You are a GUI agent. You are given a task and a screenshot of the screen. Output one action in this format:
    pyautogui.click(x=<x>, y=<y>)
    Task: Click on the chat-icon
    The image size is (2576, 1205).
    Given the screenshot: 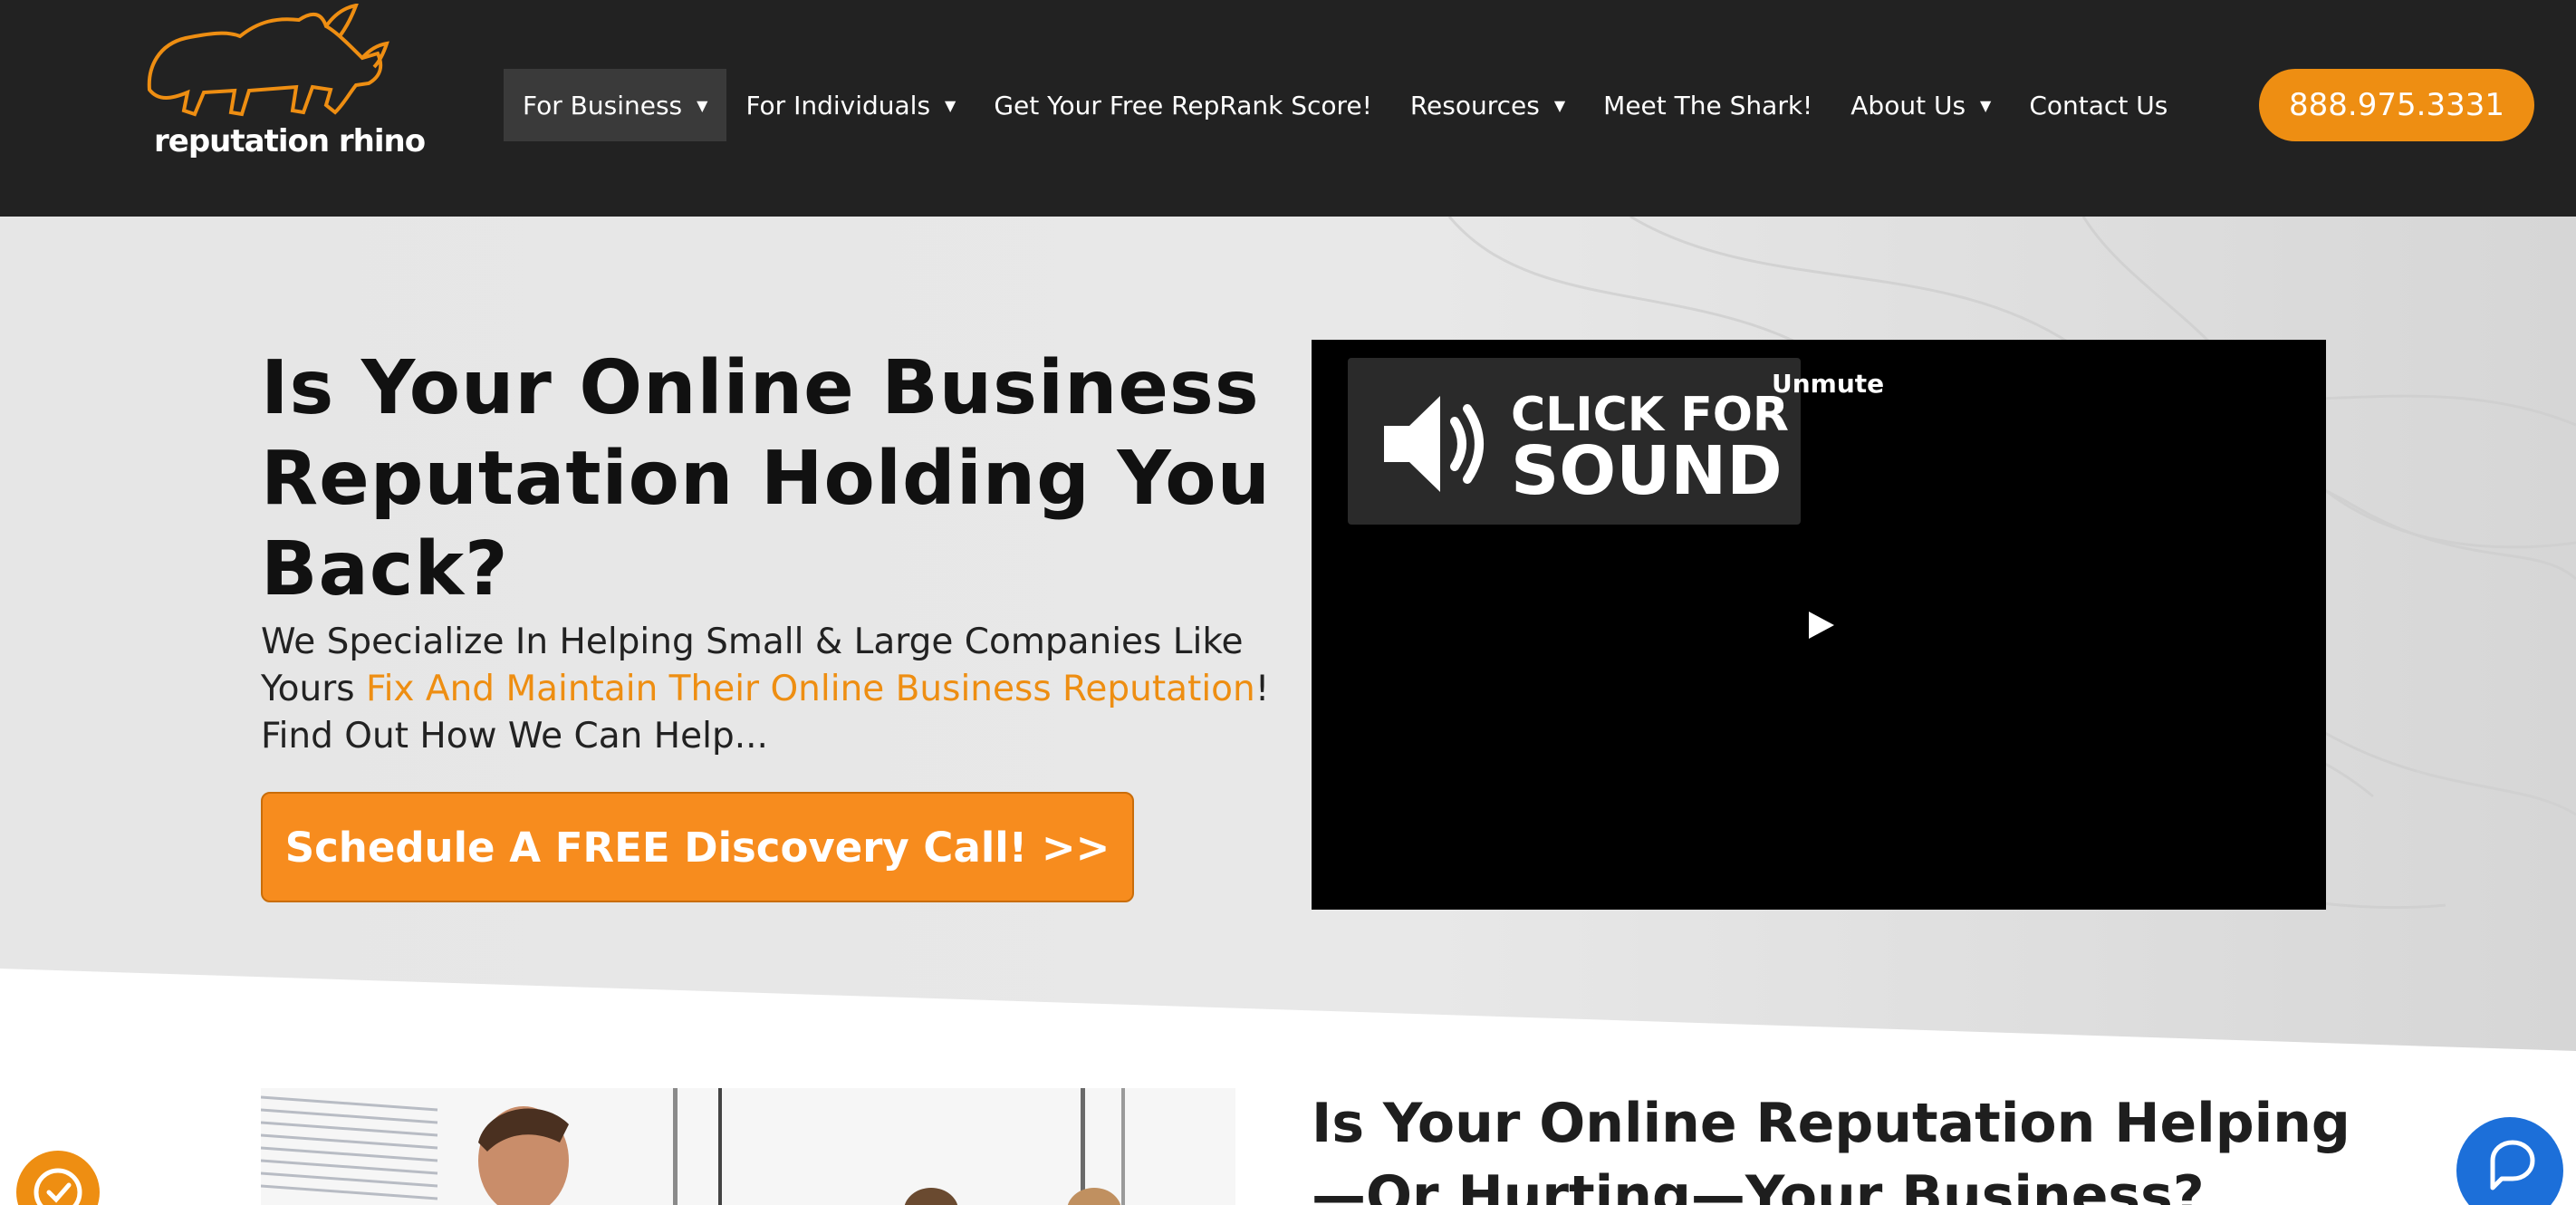 What is the action you would take?
    pyautogui.click(x=2512, y=1166)
    